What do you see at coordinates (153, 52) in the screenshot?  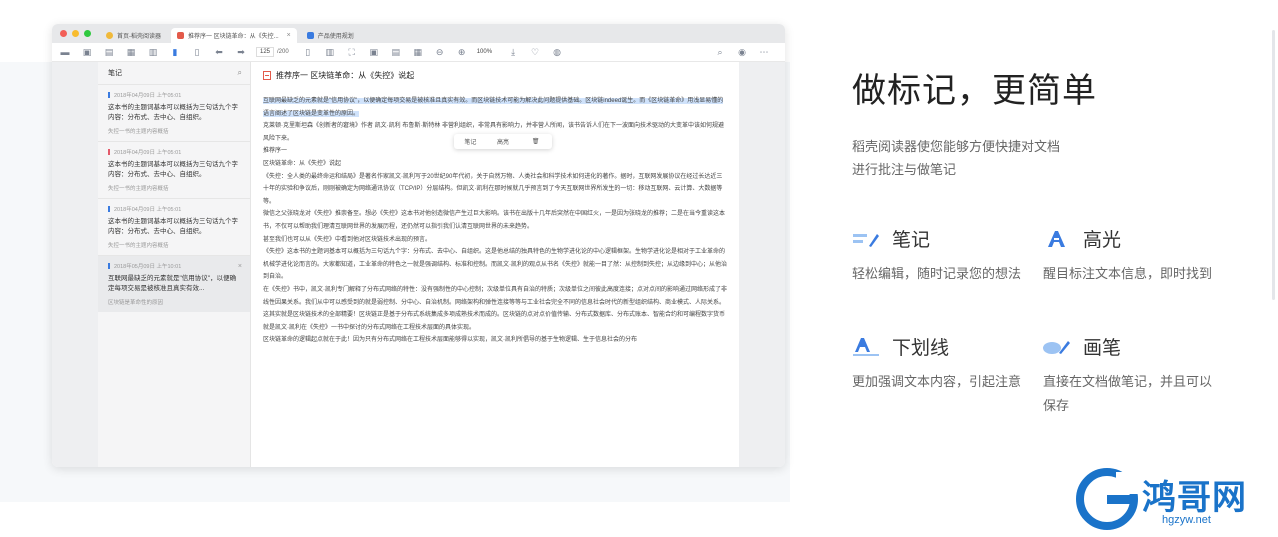 I see `sidebar-icon: ▥` at bounding box center [153, 52].